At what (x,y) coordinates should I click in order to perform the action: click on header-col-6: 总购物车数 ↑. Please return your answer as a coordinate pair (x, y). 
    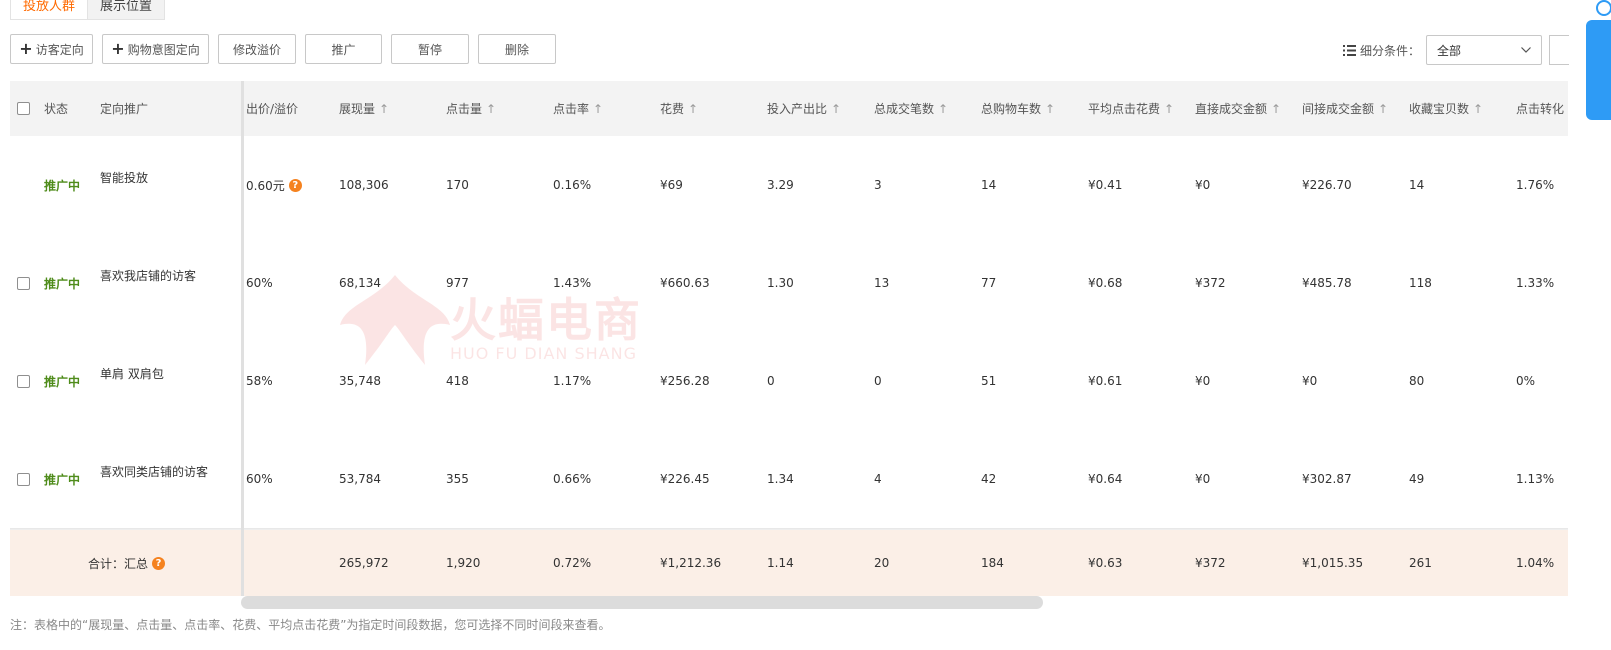
    Looking at the image, I should click on (1018, 108).